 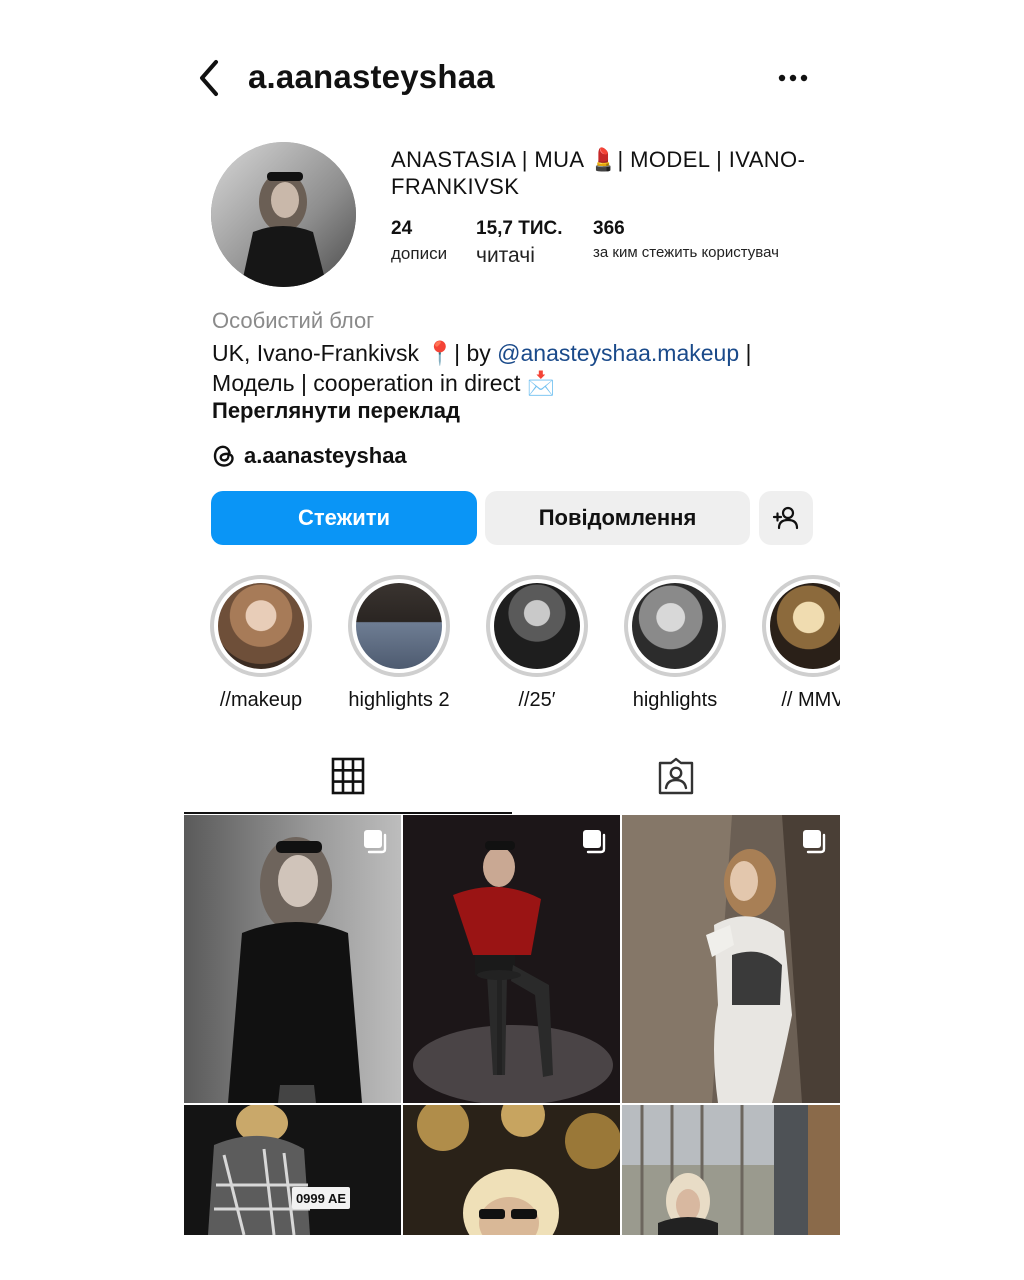 I want to click on stat-followers-label: читачі, so click(x=505, y=255).